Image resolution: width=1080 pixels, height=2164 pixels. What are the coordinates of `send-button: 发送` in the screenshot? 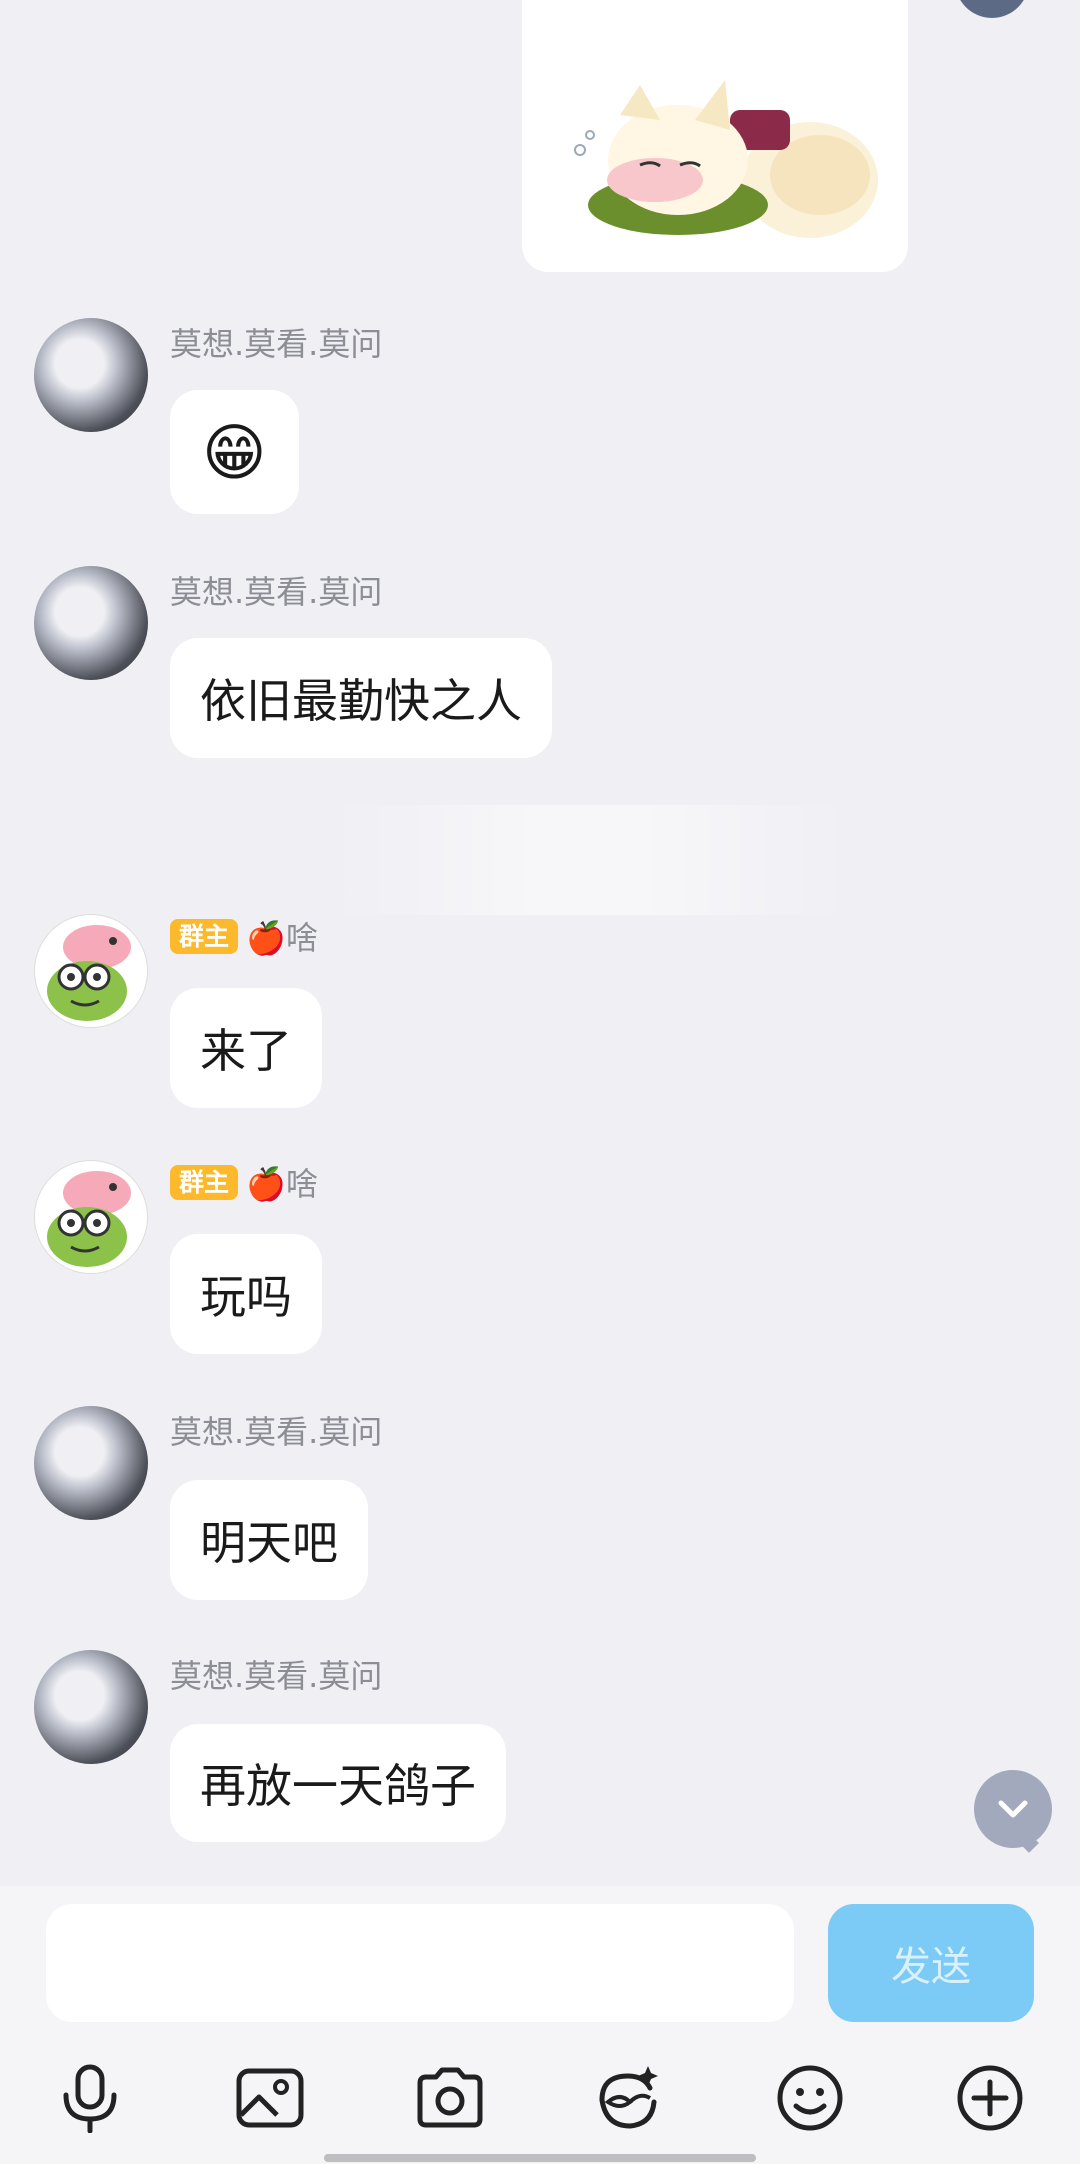 It's located at (931, 1963).